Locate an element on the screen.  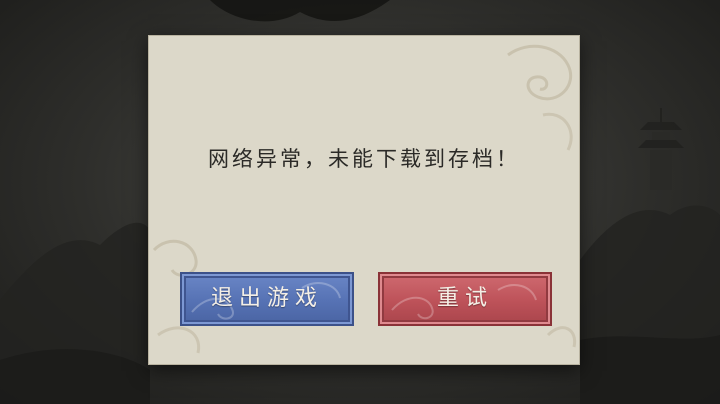
quit-game-button: 退出游戏 is located at coordinates (267, 299).